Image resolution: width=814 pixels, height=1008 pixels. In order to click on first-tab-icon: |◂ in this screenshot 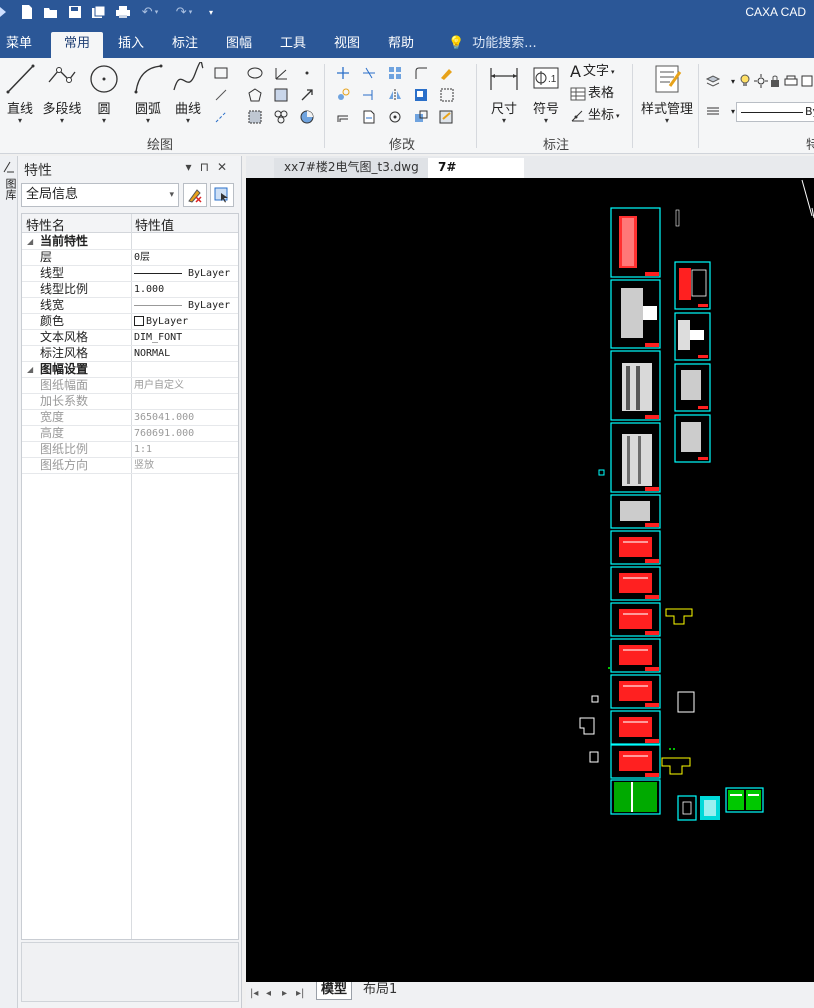, I will do `click(254, 993)`.